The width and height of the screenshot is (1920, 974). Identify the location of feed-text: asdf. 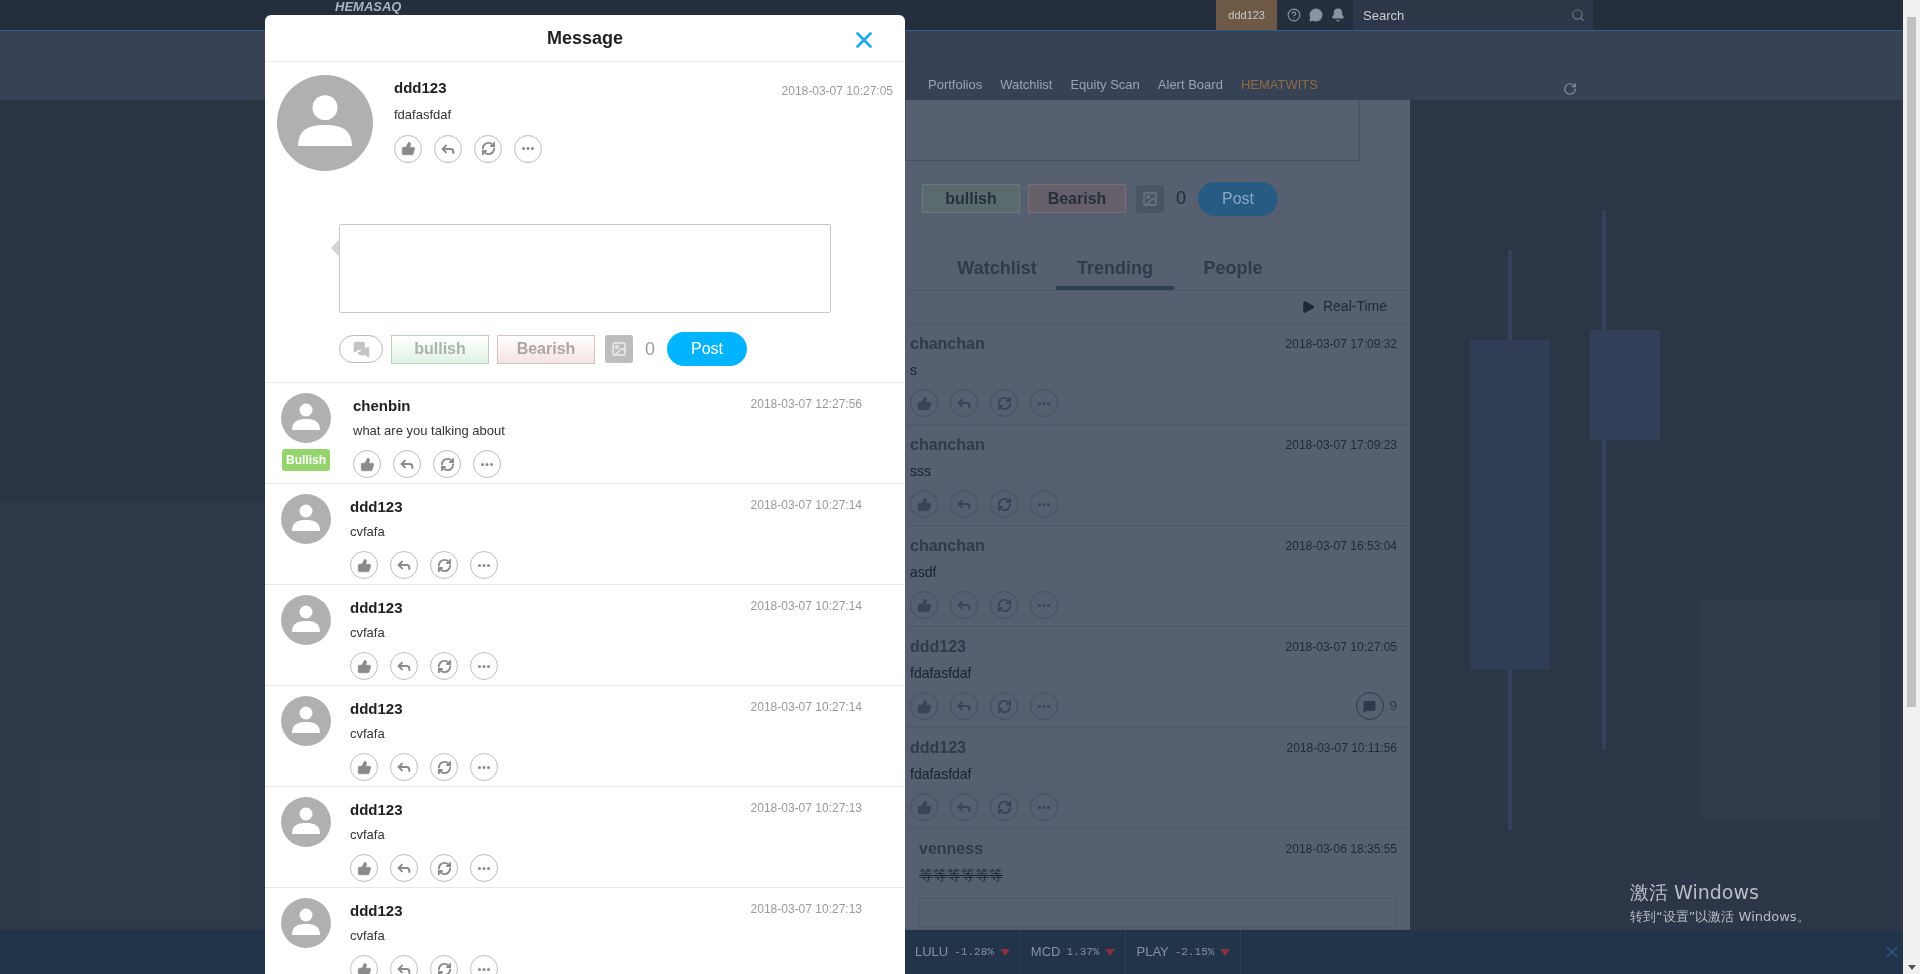
(924, 572).